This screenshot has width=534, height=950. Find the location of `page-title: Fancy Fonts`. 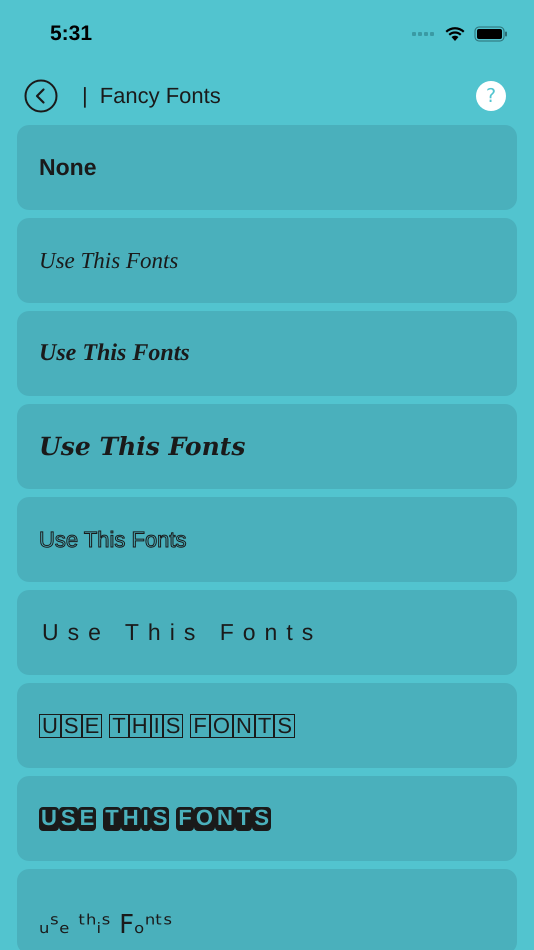

page-title: Fancy Fonts is located at coordinates (160, 96).